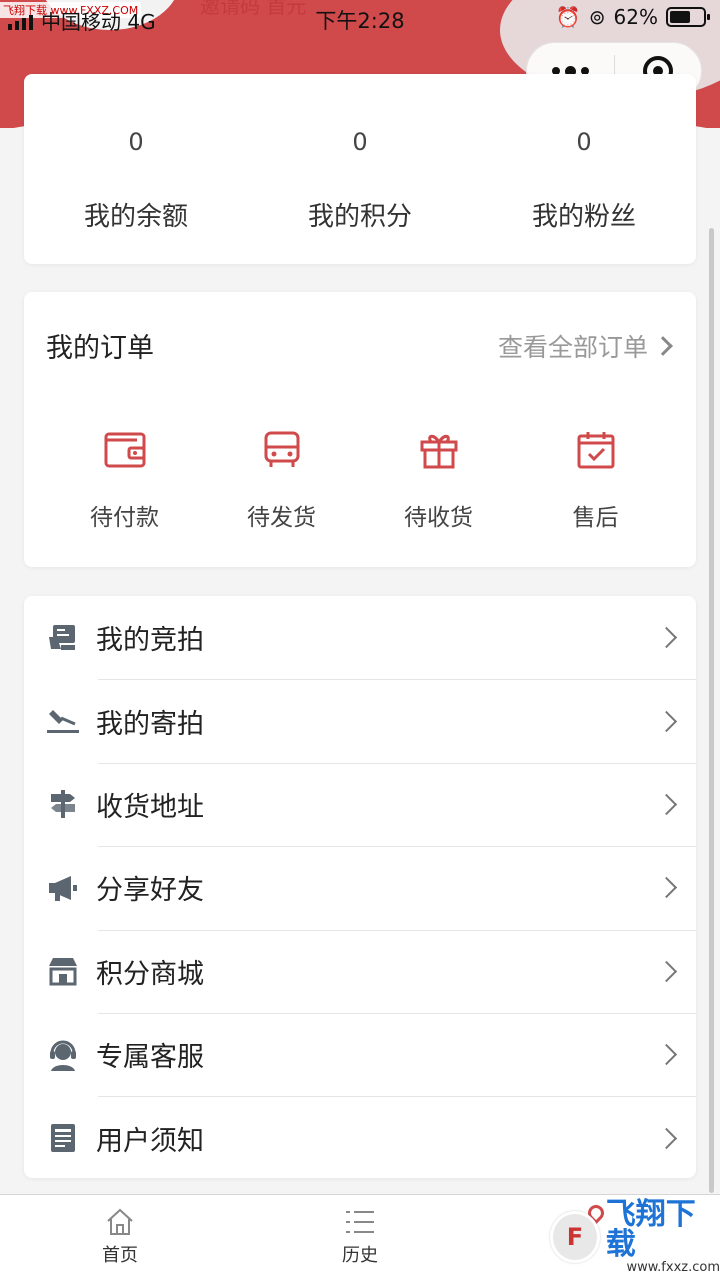 The height and width of the screenshot is (1280, 720). I want to click on menu-item-user-notice: 用户须知, so click(360, 1137).